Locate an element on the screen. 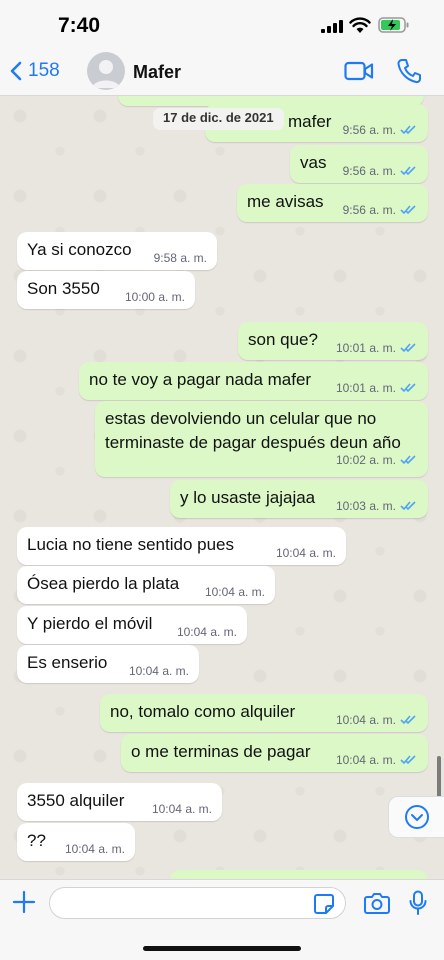 Image resolution: width=444 pixels, height=960 pixels. message-text: no te voy a pagar nada mafer is located at coordinates (200, 379).